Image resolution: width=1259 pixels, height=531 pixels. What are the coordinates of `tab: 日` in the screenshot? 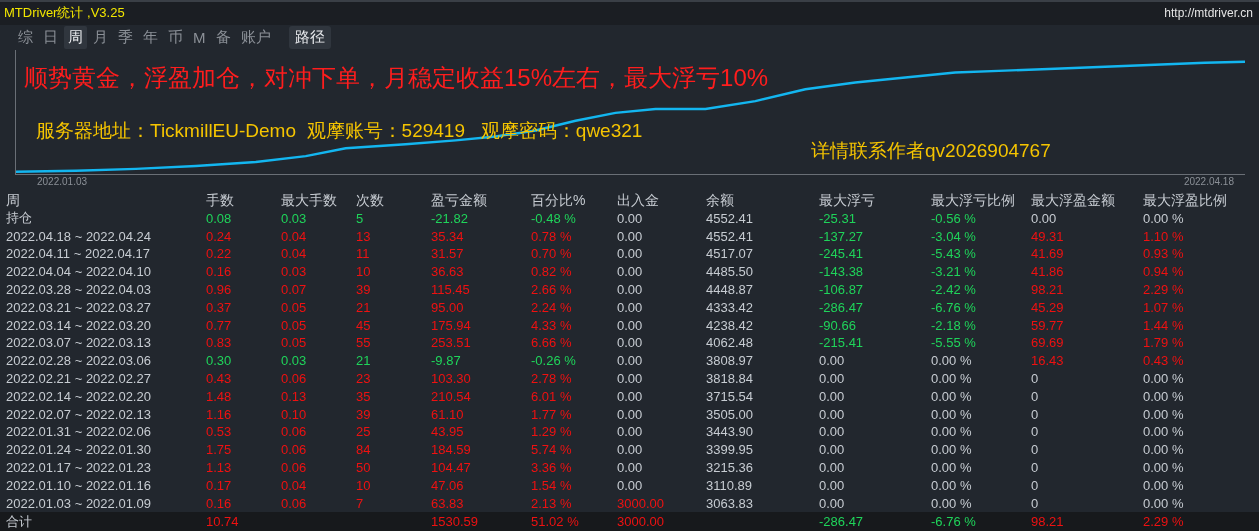 It's located at (50, 37).